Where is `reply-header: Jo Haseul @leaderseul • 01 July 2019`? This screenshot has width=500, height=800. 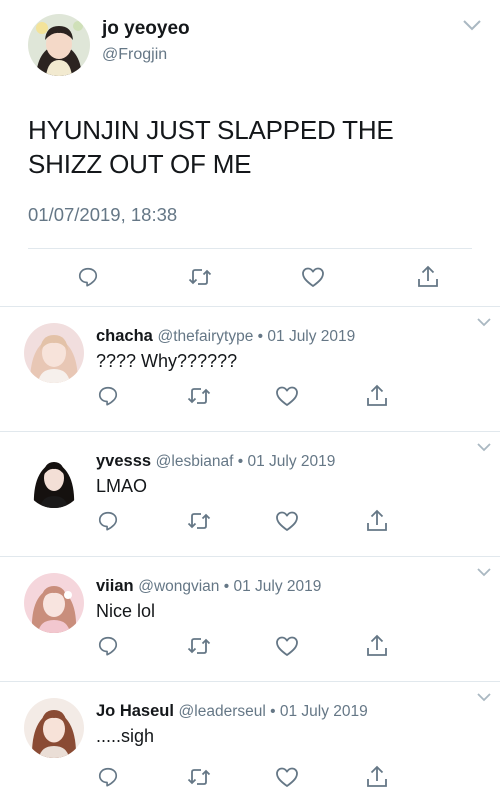
reply-header: Jo Haseul @leaderseul • 01 July 2019 is located at coordinates (232, 711).